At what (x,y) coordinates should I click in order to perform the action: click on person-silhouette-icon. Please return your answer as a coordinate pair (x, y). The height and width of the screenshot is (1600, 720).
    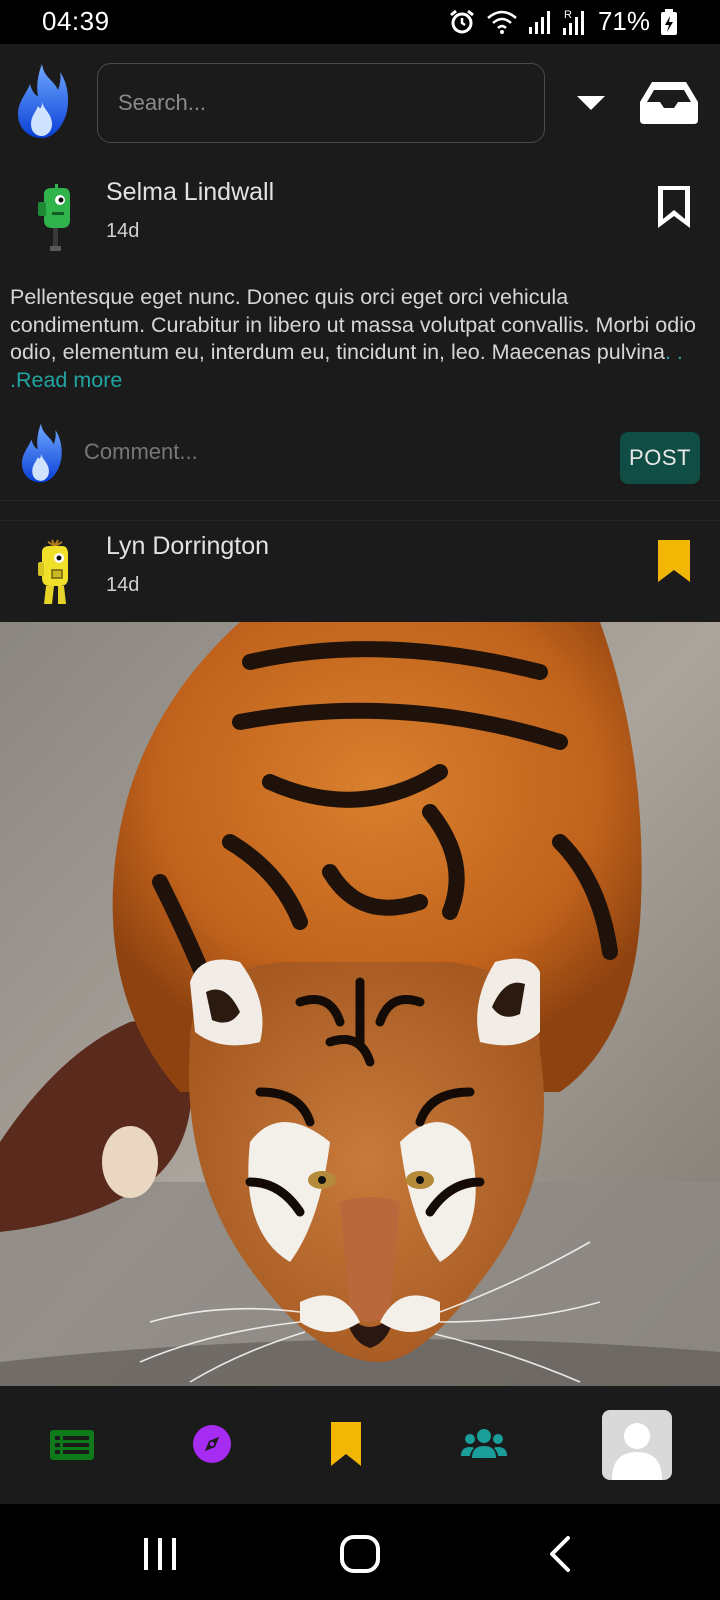
    Looking at the image, I should click on (637, 1451).